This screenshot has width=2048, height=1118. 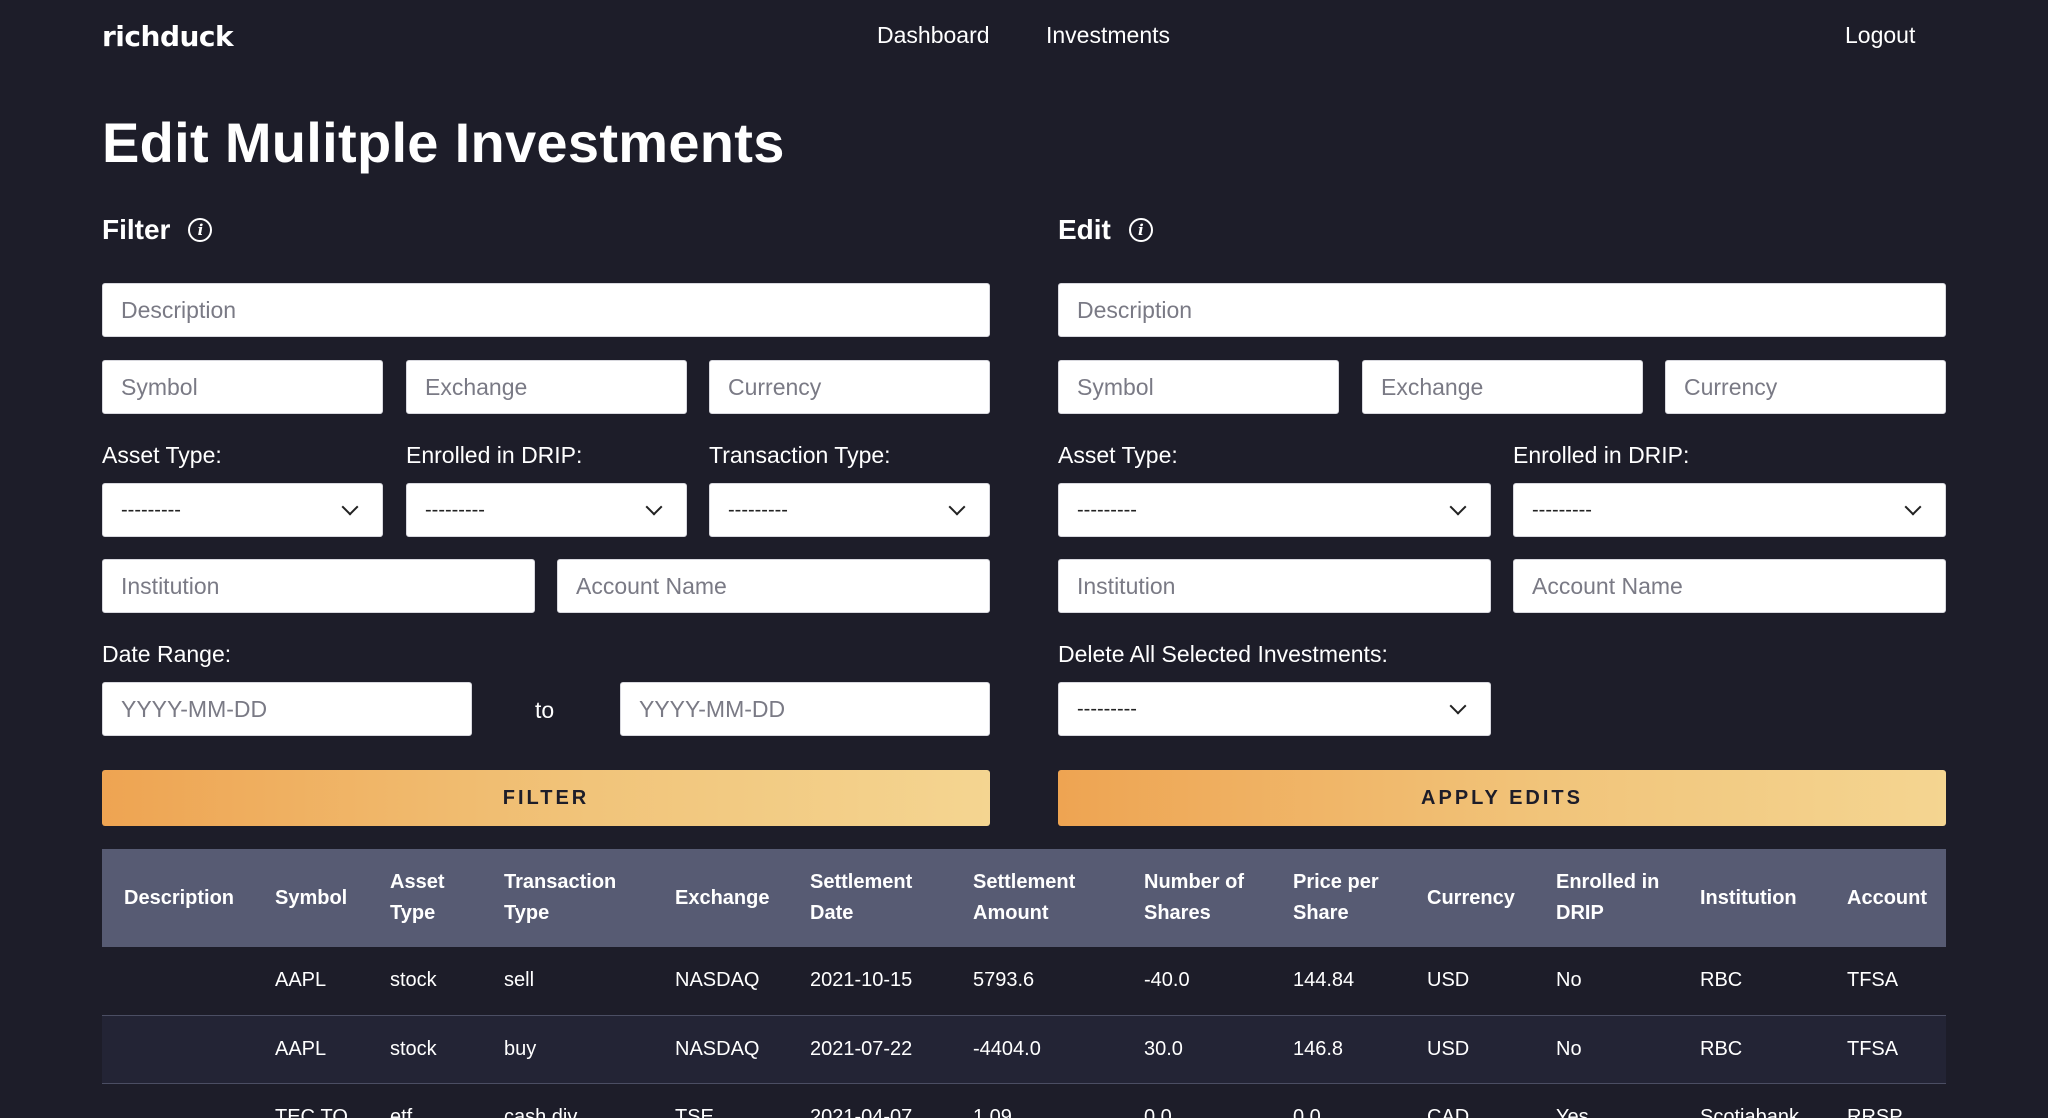 What do you see at coordinates (310, 898) in the screenshot?
I see `col-symbol-header: Symbol` at bounding box center [310, 898].